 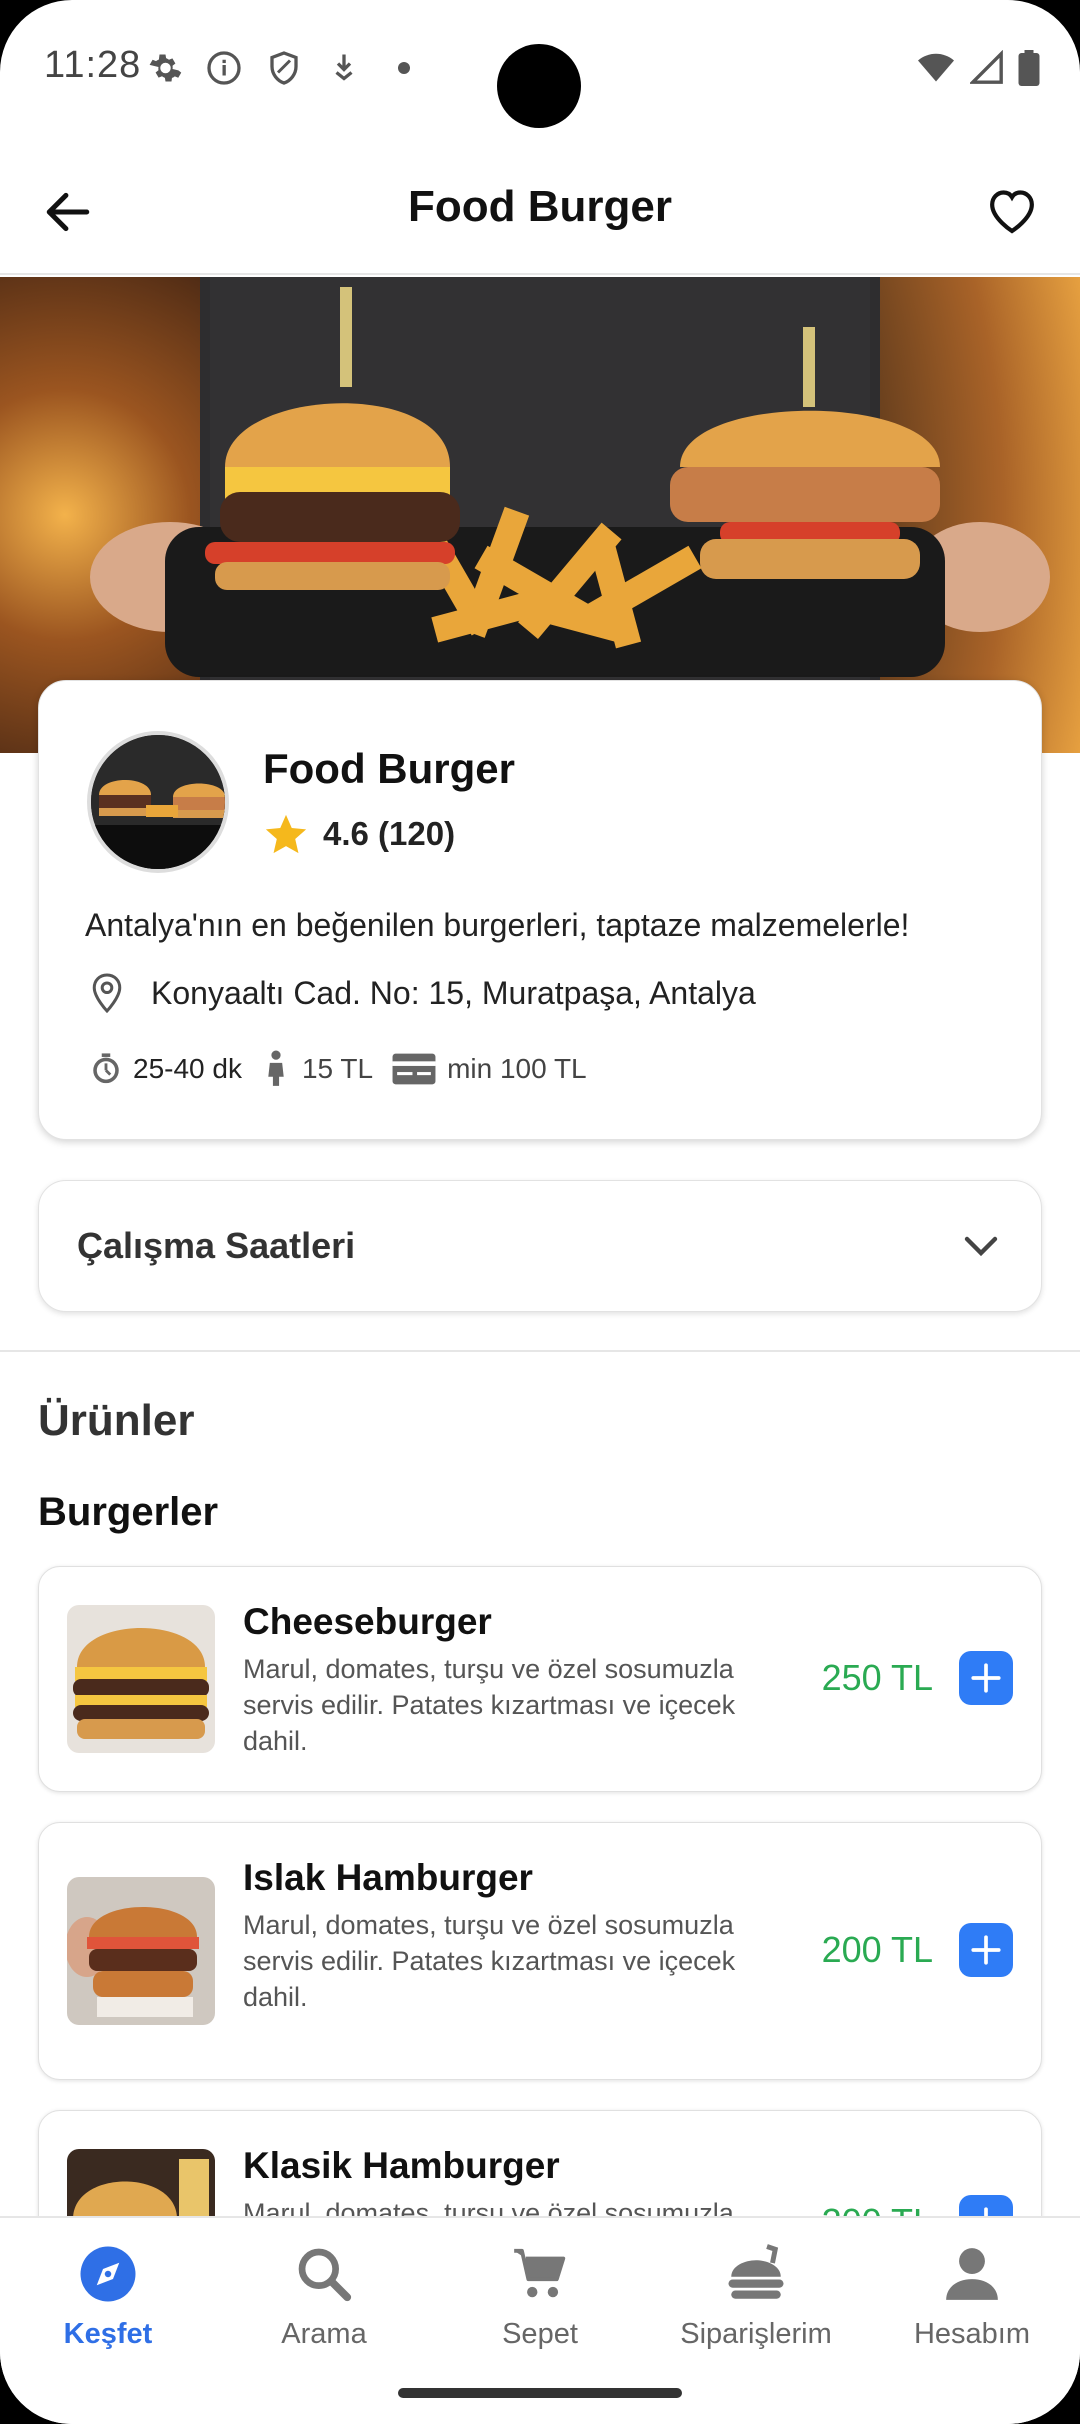 I want to click on nav-item-kesfet: Keşfet, so click(x=108, y=2294).